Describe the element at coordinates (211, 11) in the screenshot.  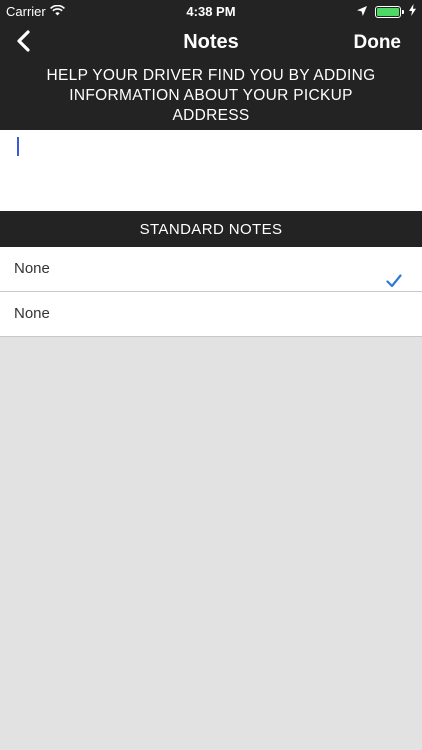
I see `status-bar: Carrier 4:38 PM` at that location.